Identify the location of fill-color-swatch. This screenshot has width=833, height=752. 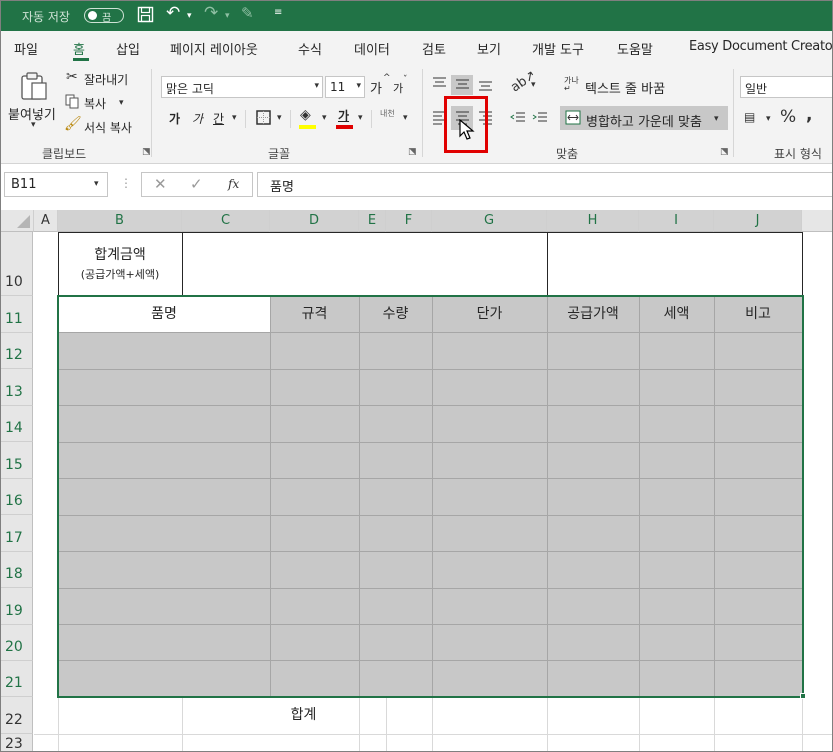
(307, 127).